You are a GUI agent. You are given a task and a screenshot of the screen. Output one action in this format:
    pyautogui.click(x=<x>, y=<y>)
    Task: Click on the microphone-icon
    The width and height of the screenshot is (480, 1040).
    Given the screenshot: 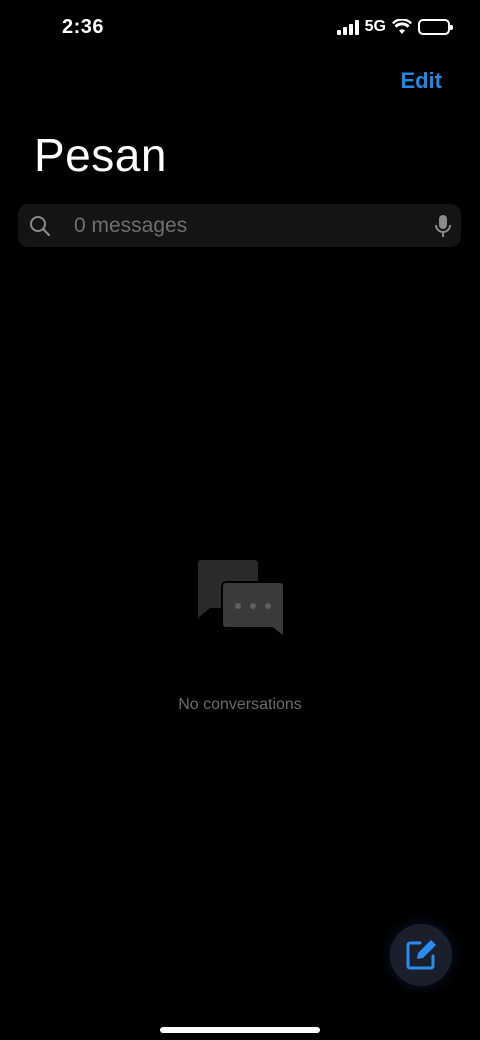 What is the action you would take?
    pyautogui.click(x=443, y=226)
    